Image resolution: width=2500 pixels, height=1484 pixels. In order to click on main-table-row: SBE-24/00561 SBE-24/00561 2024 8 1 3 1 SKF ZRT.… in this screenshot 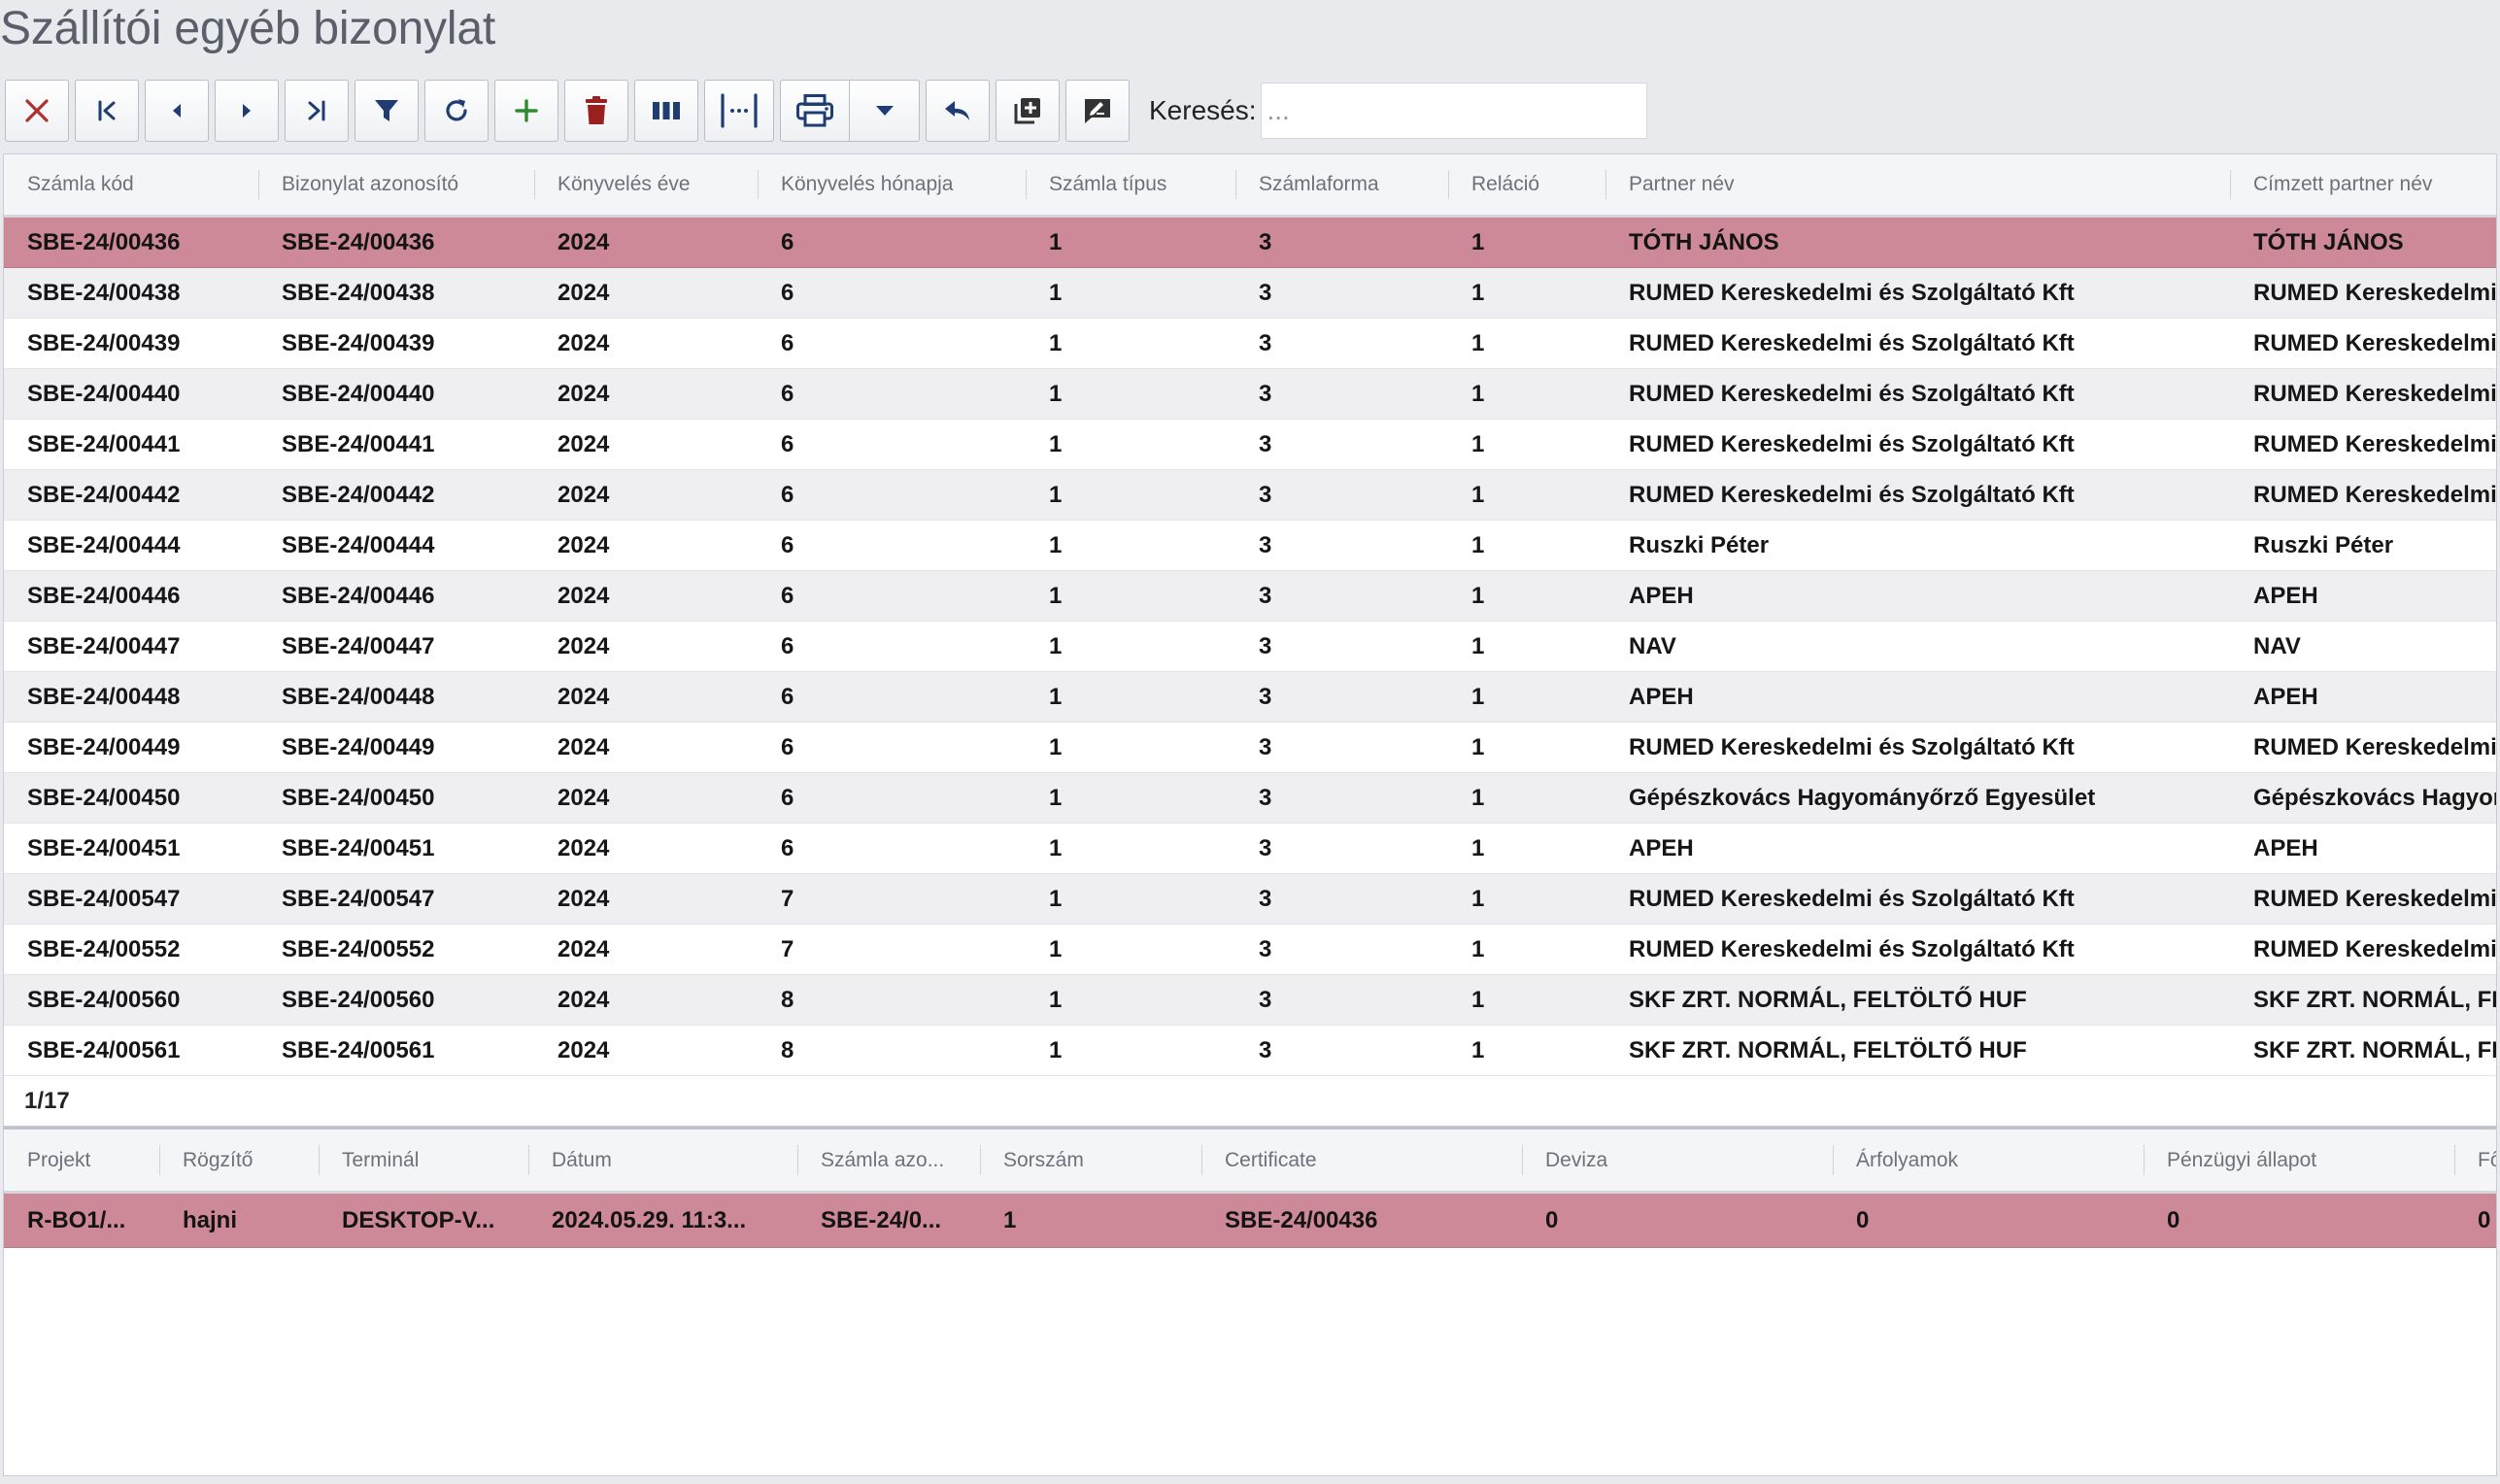, I will do `click(1250, 1050)`.